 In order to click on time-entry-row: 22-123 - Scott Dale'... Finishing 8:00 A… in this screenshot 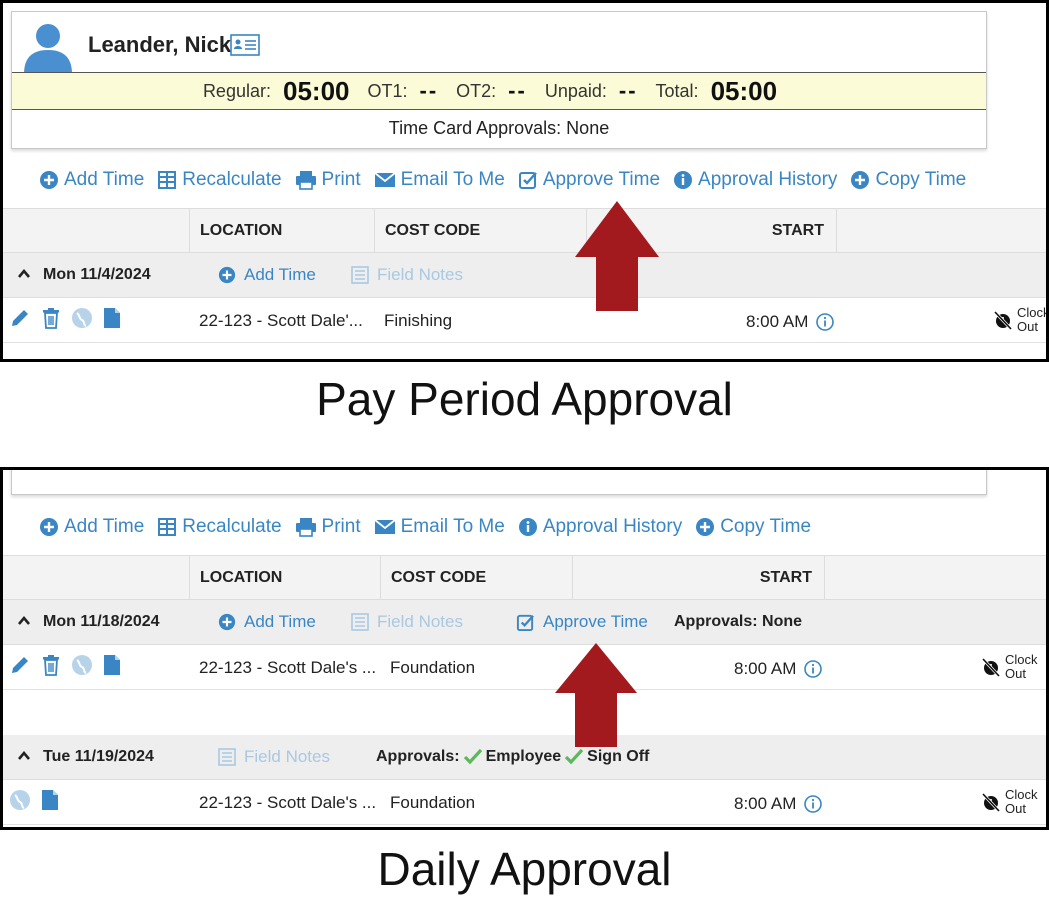, I will do `click(524, 320)`.